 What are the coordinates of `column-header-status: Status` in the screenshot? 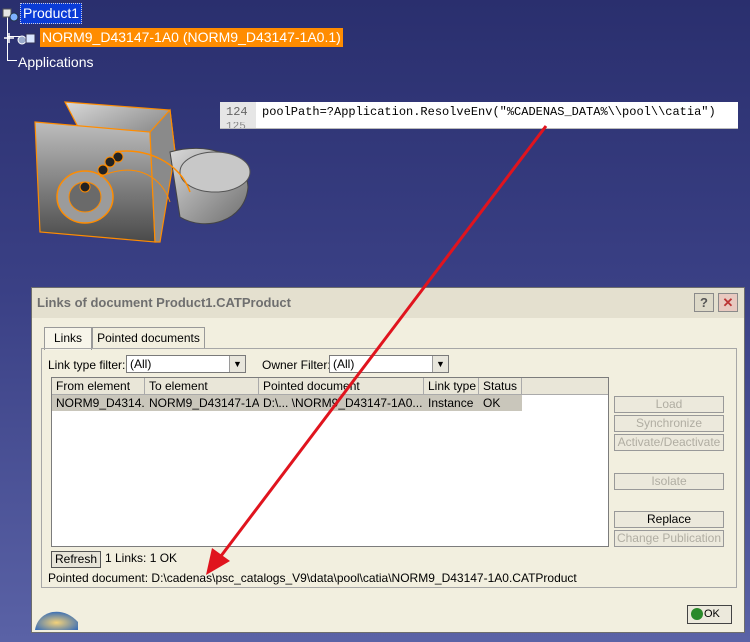 It's located at (500, 386).